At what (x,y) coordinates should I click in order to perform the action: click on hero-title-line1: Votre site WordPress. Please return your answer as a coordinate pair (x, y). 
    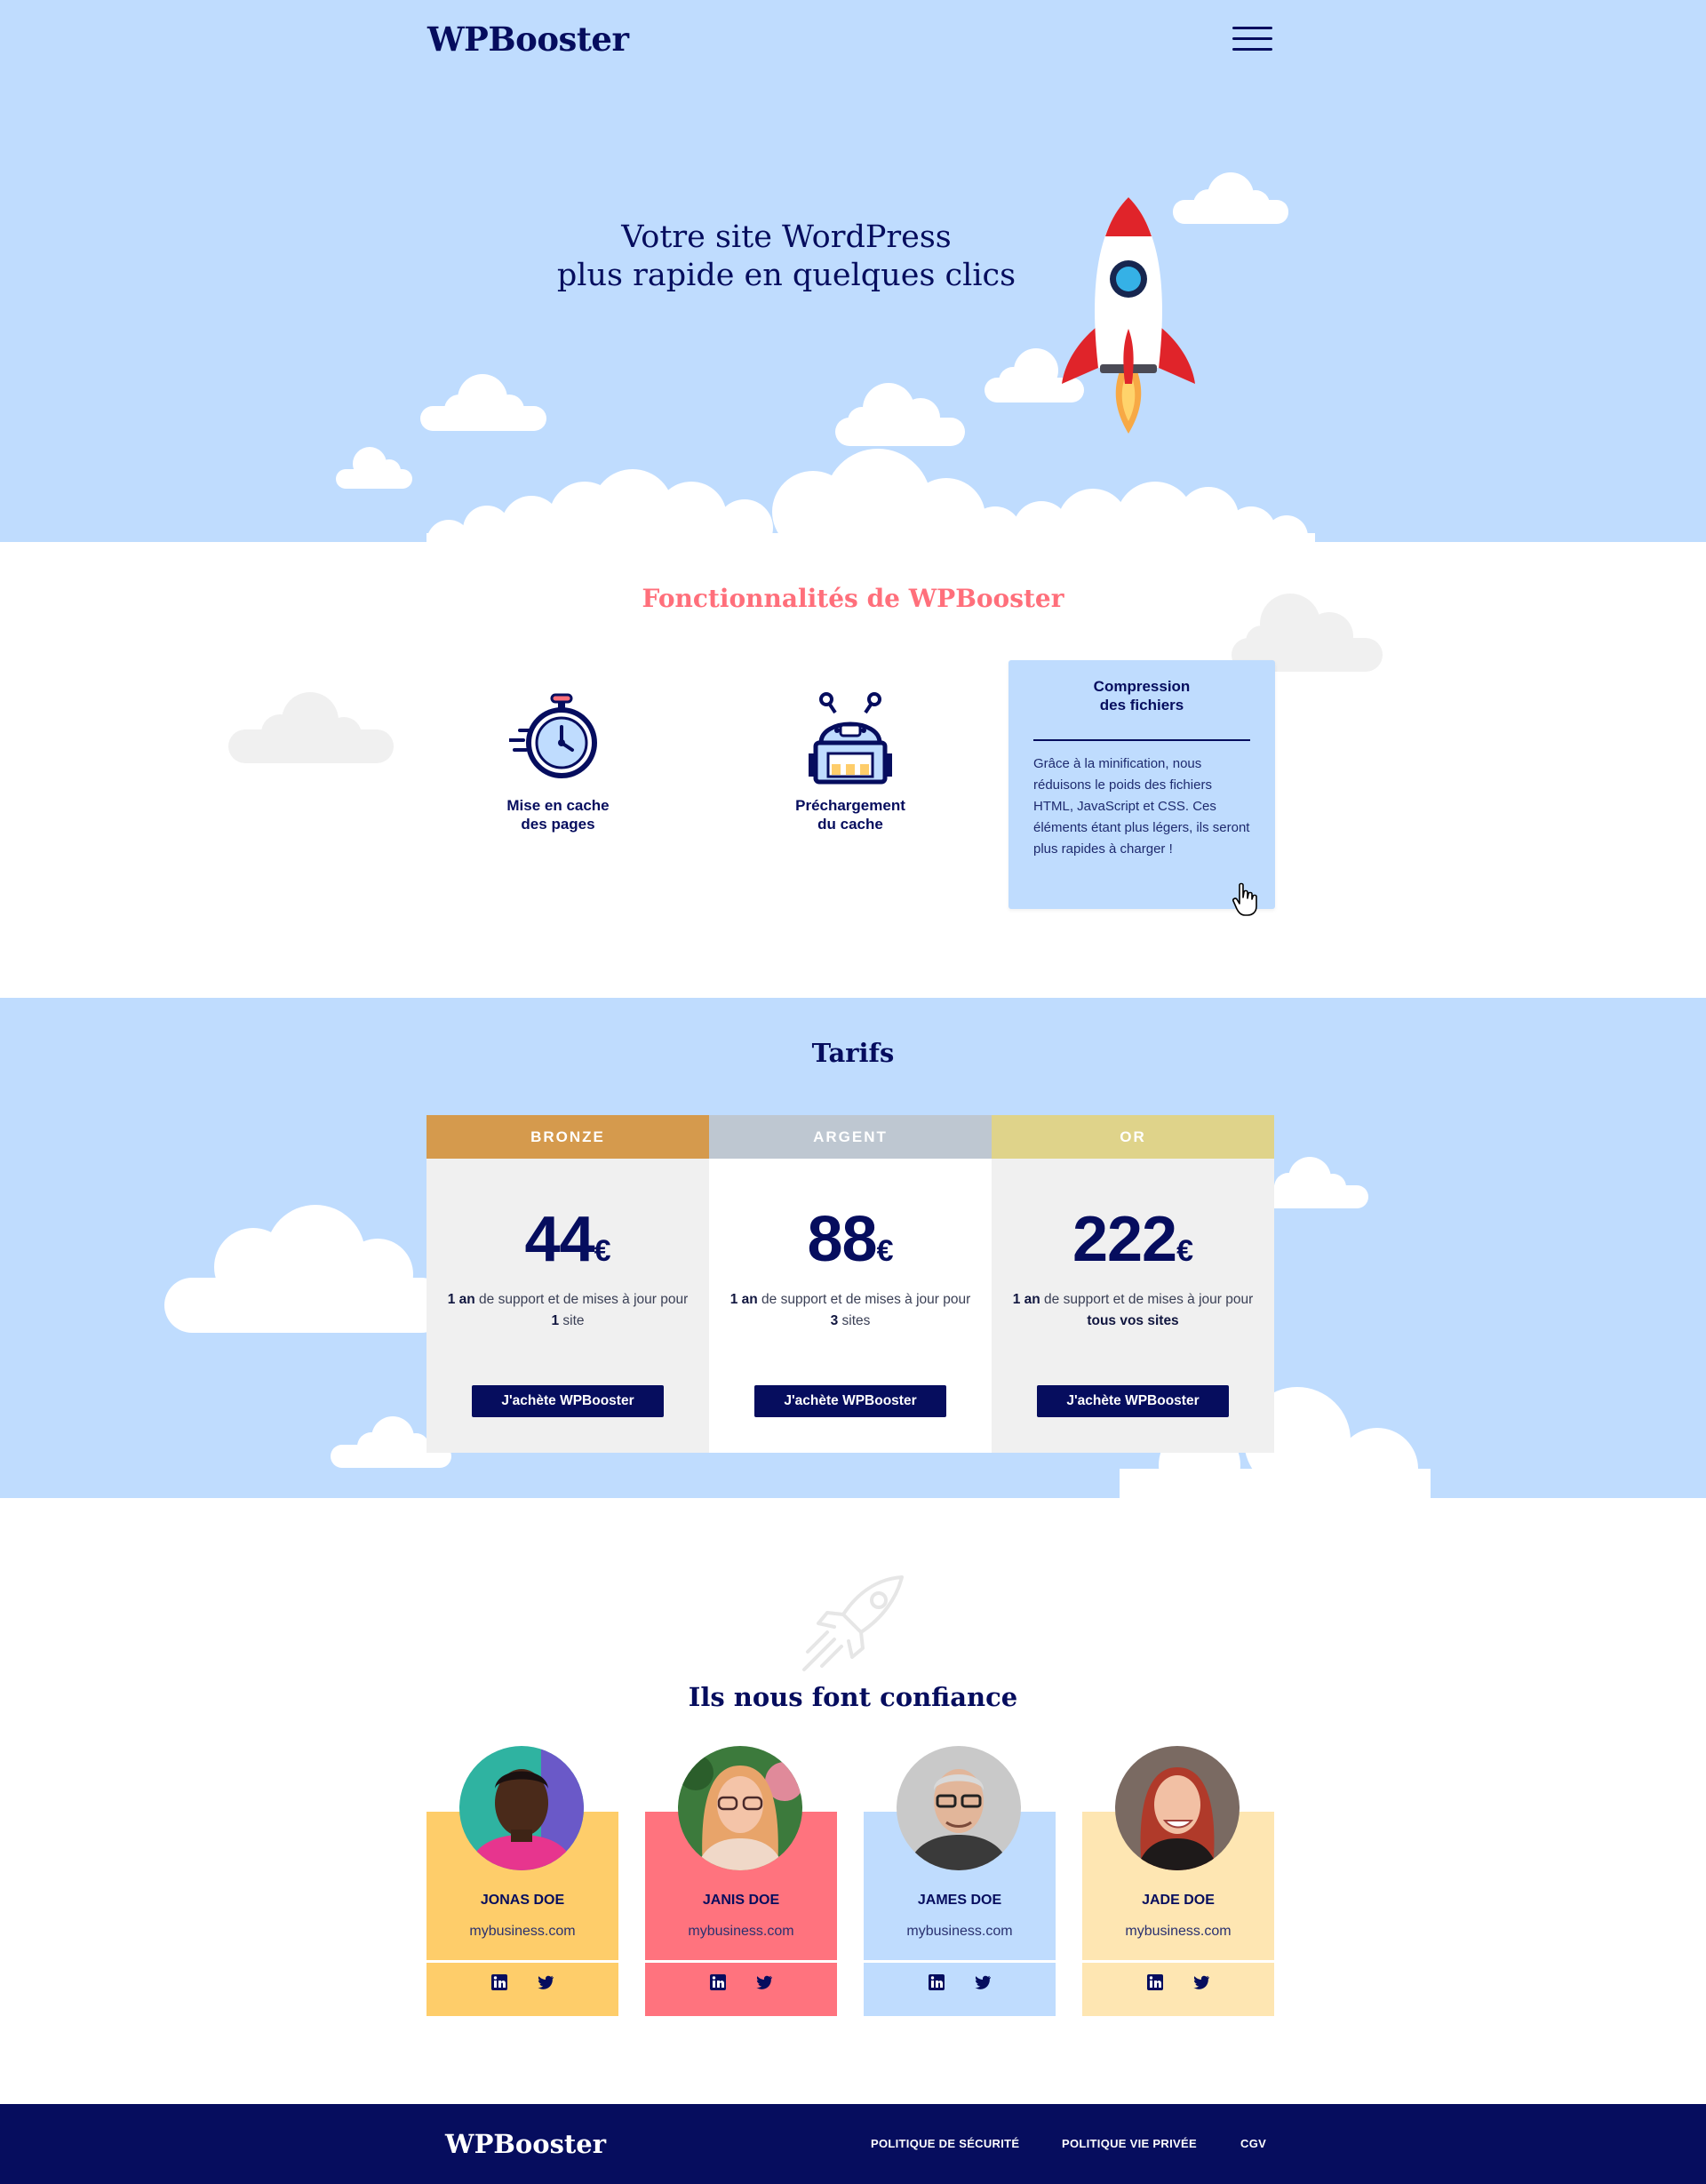
    Looking at the image, I should click on (786, 237).